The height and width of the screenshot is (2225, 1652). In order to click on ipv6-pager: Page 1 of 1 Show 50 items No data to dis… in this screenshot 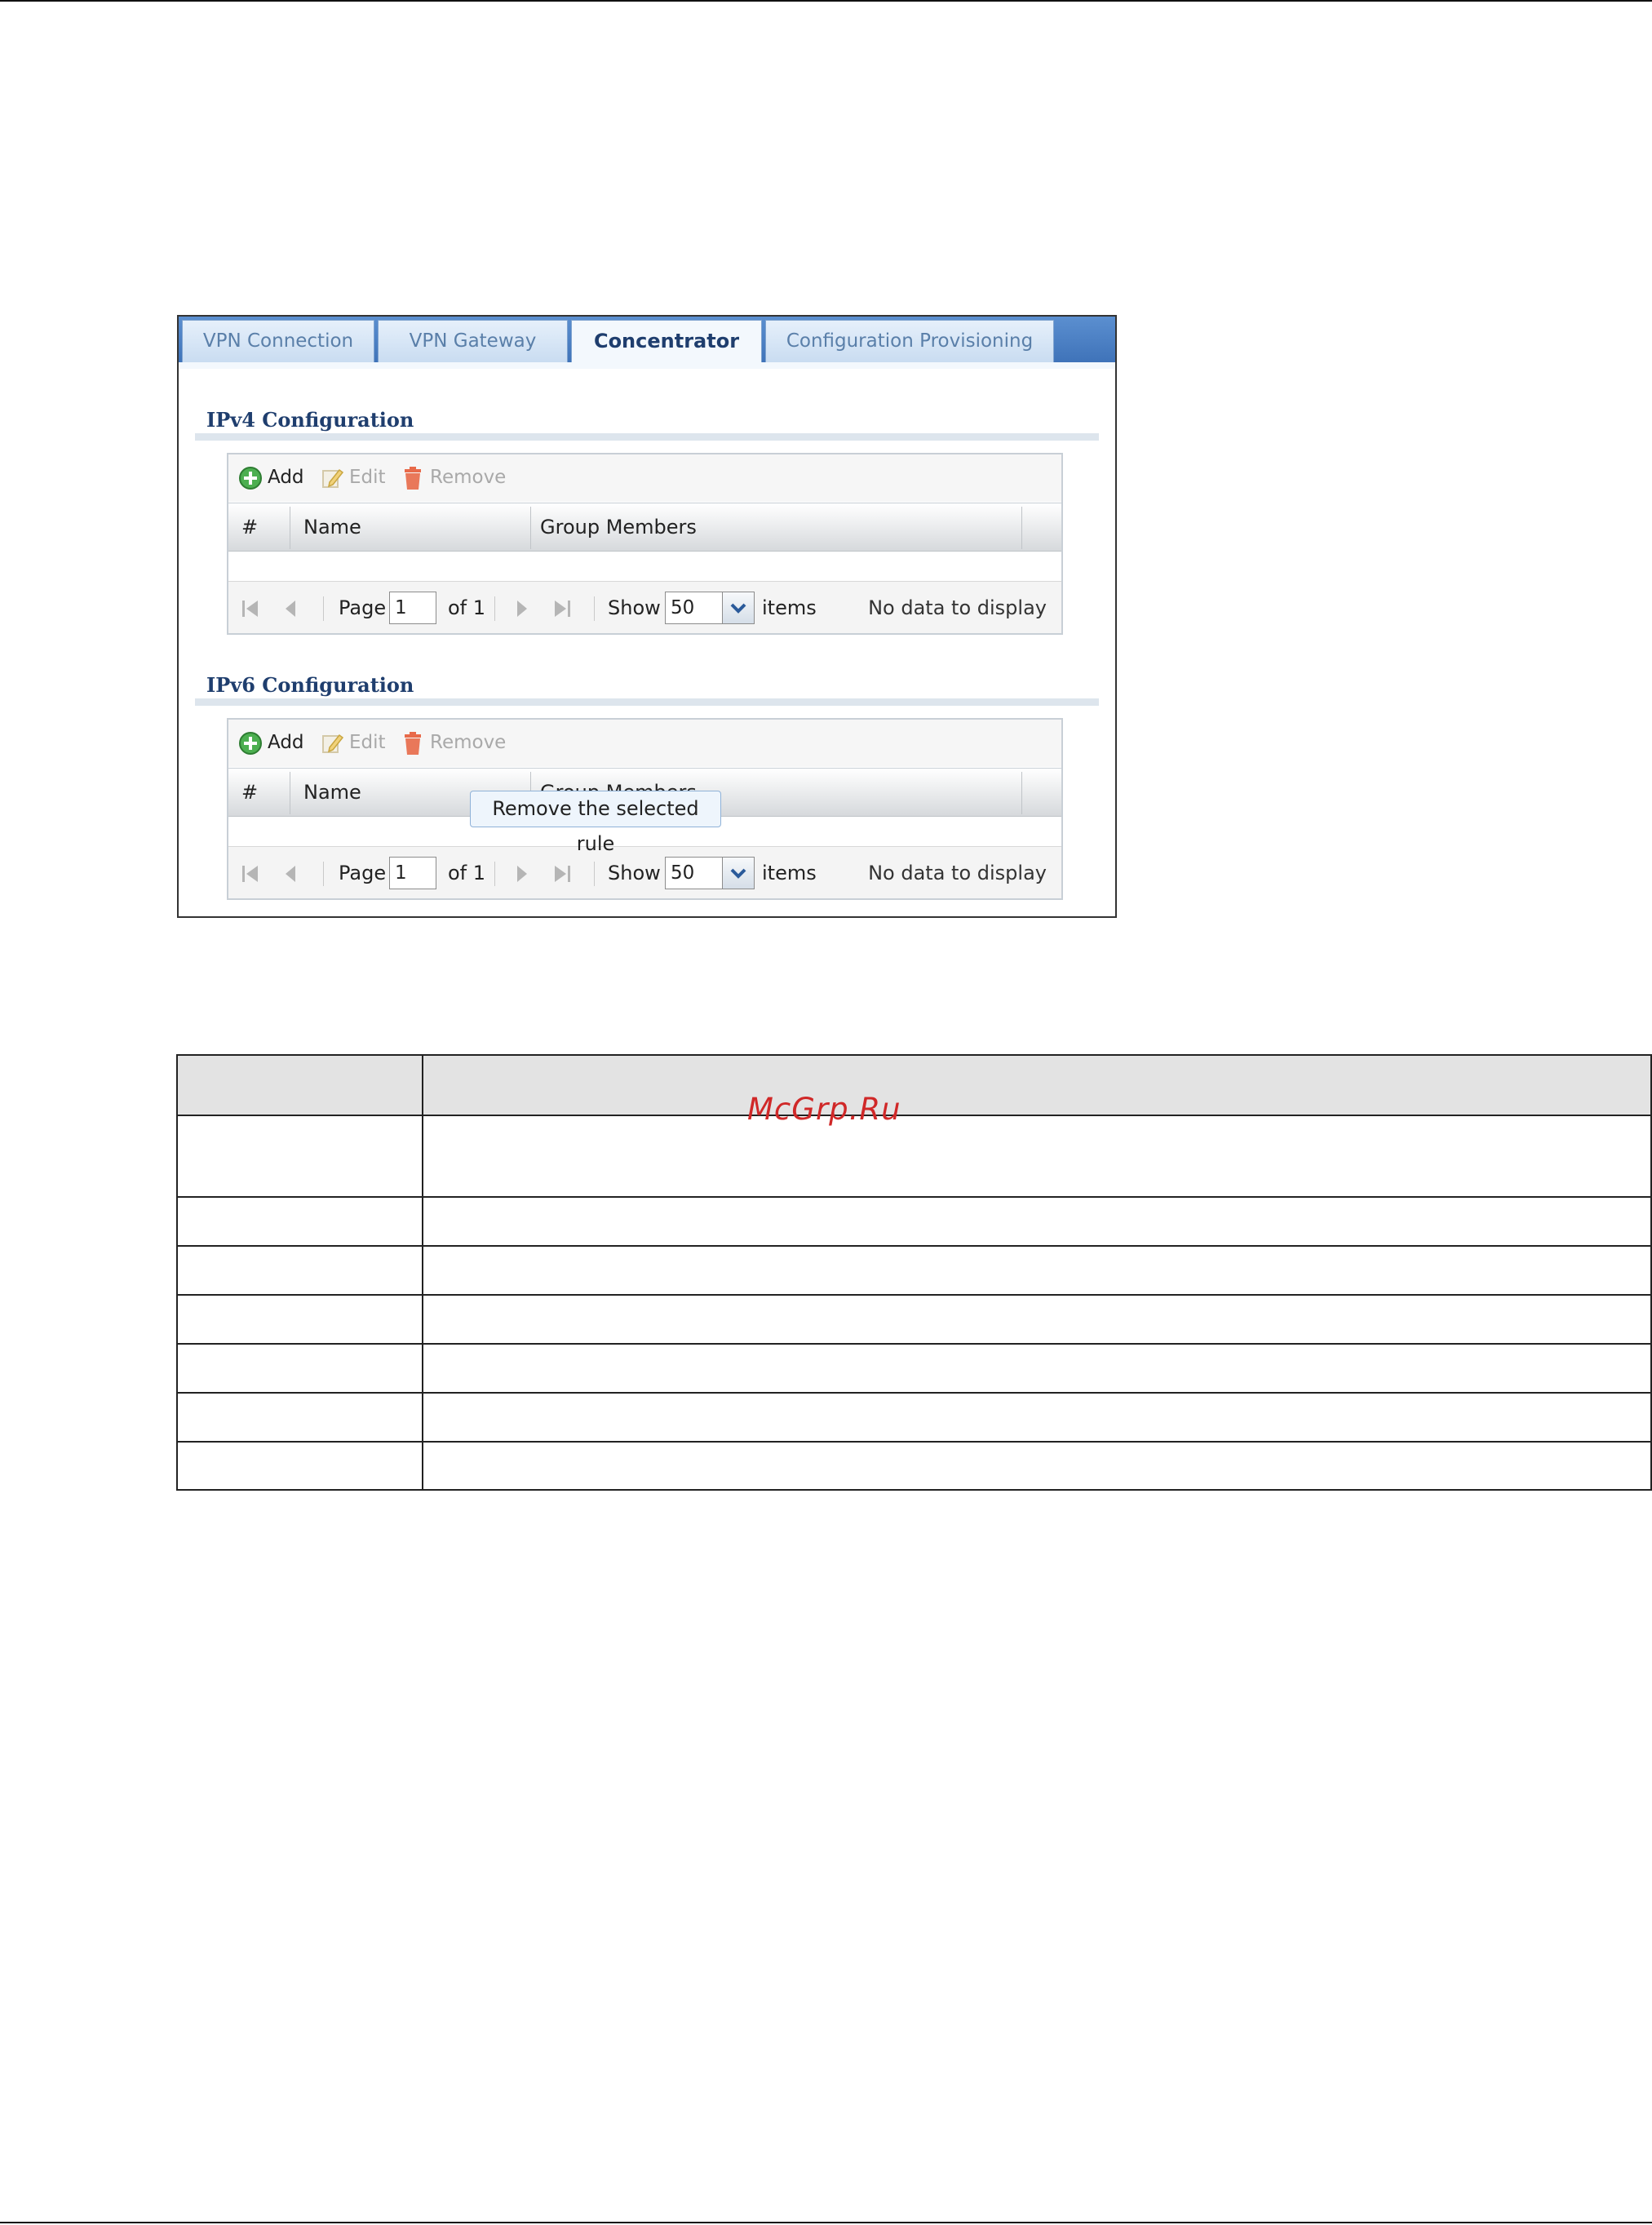, I will do `click(644, 872)`.